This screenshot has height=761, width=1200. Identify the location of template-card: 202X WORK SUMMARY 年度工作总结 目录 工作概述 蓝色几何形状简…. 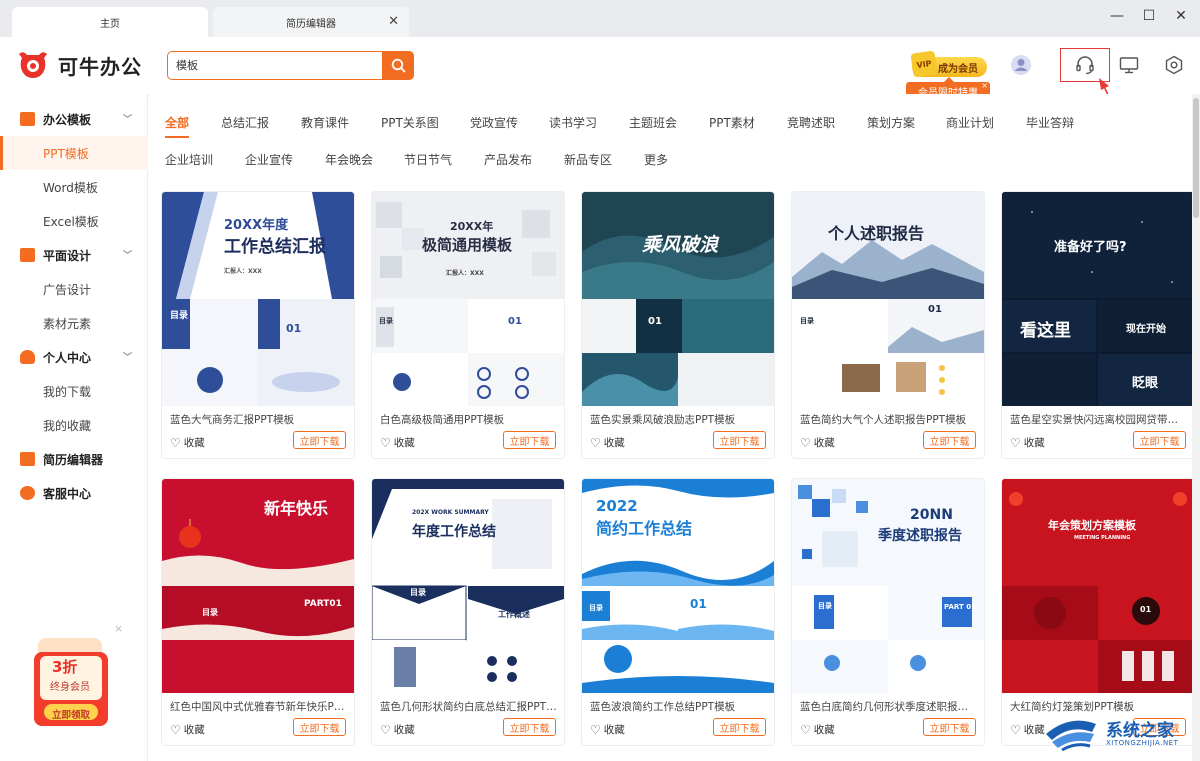
(468, 612).